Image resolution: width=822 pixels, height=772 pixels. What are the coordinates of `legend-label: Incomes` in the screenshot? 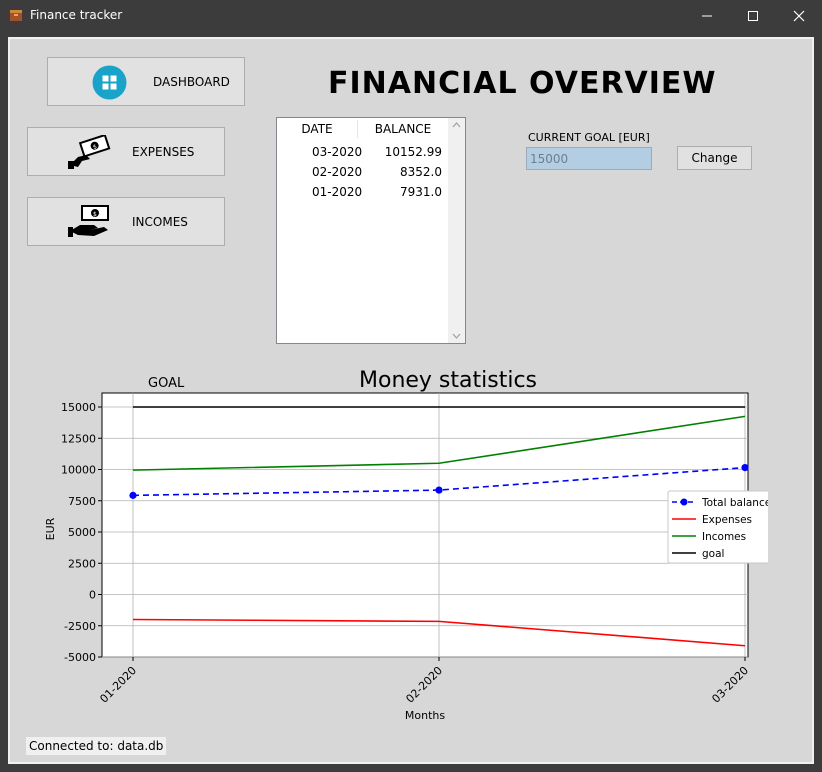 It's located at (724, 537).